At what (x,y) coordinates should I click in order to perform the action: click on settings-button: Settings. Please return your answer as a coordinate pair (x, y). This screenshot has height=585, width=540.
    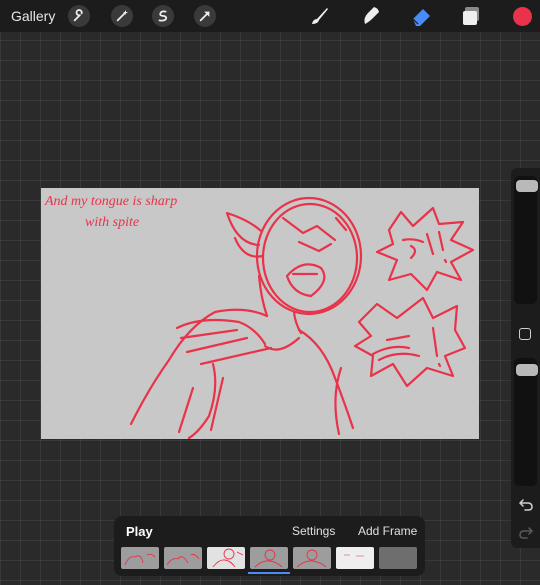
    Looking at the image, I should click on (313, 531).